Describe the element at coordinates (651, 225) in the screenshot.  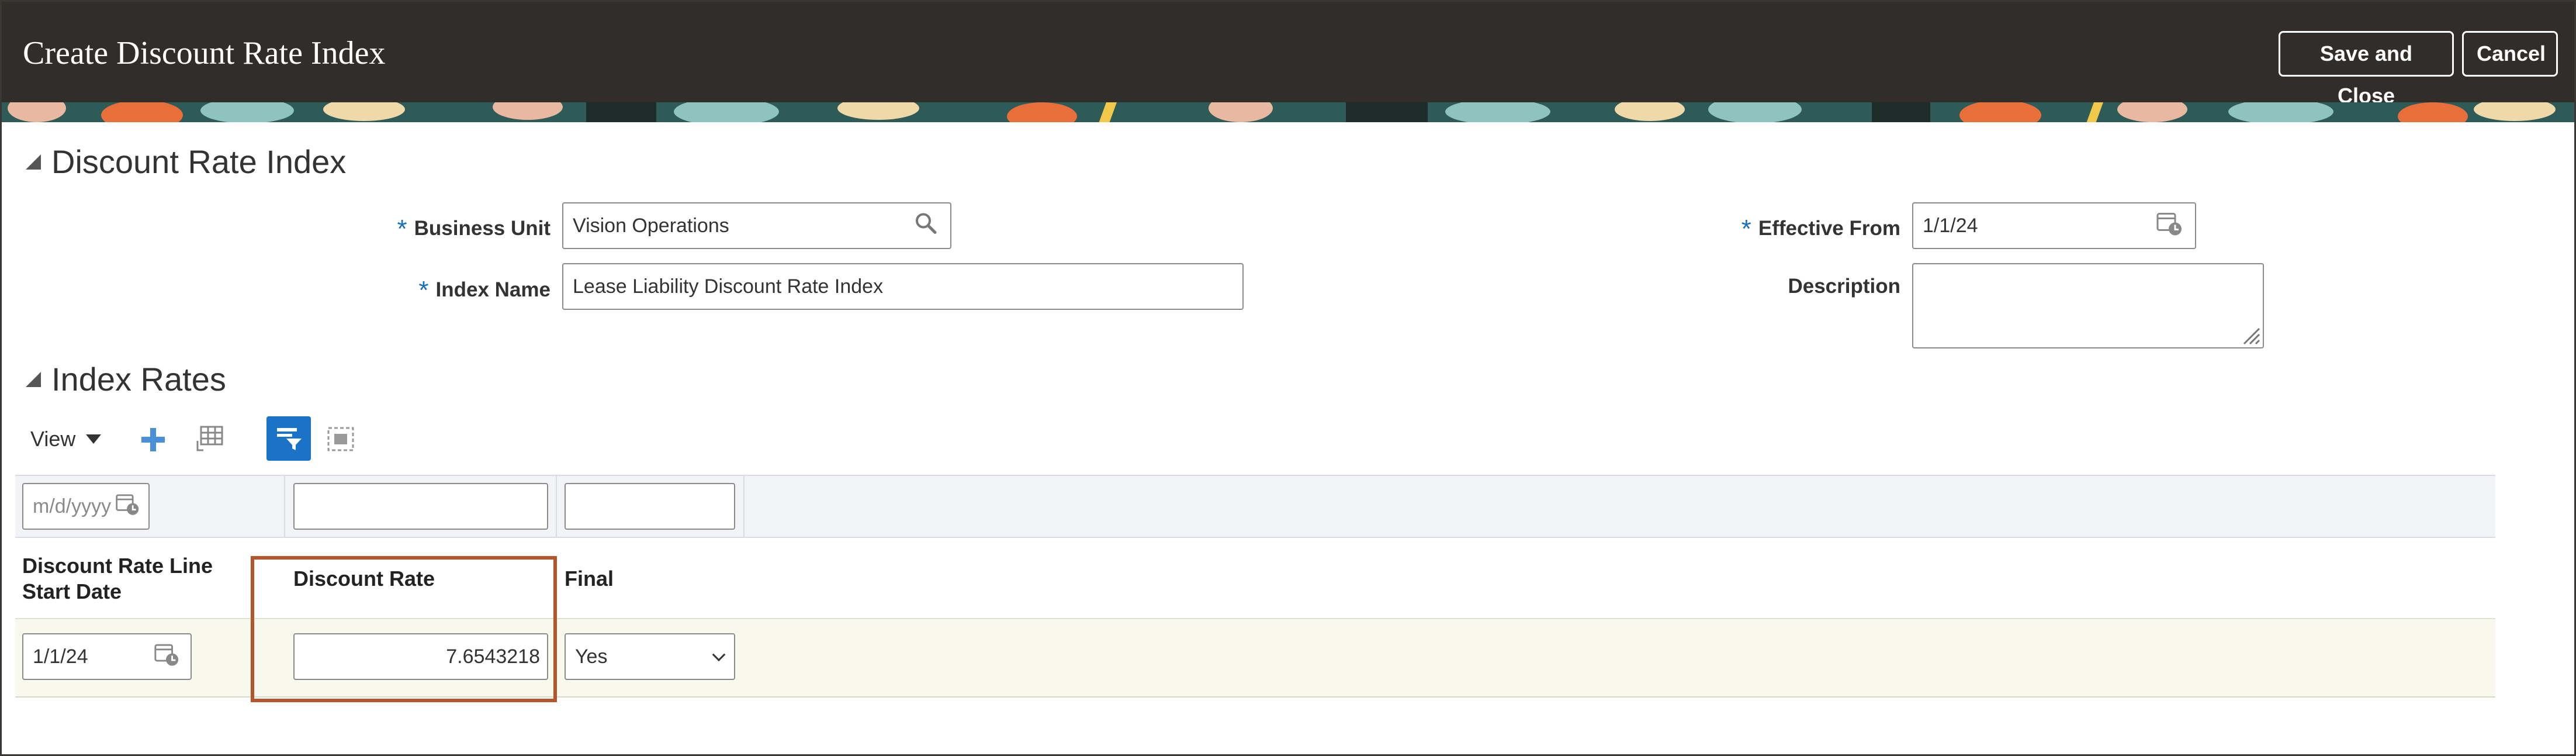
I see `business-unit-value: Vision Operations` at that location.